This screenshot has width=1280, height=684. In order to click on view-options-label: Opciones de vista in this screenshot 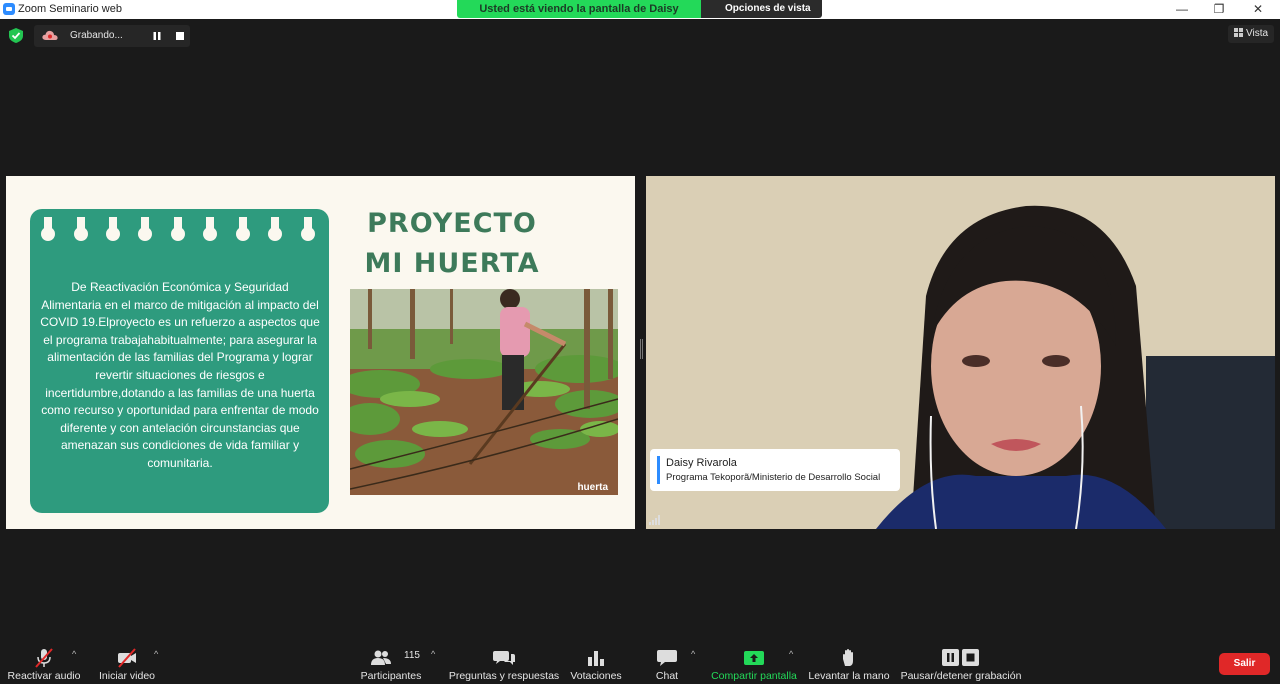, I will do `click(768, 8)`.